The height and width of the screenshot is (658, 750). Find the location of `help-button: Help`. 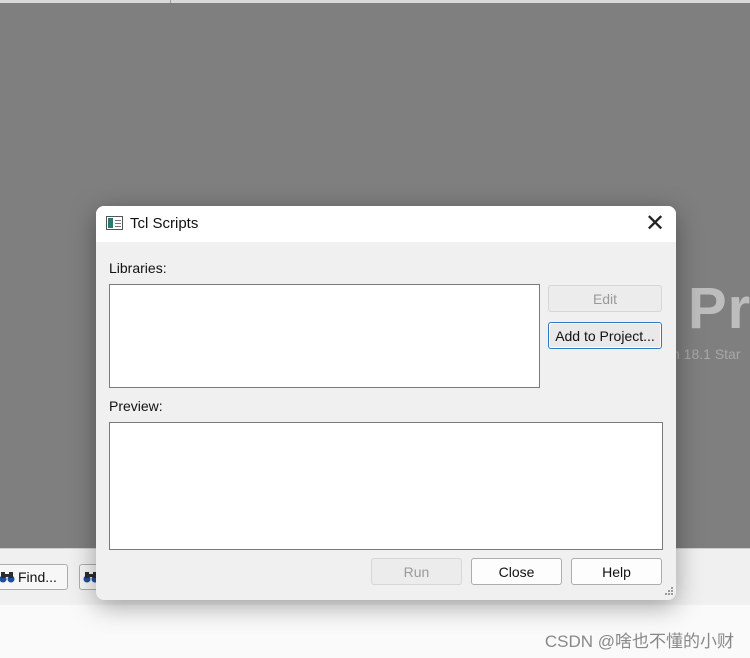

help-button: Help is located at coordinates (616, 571).